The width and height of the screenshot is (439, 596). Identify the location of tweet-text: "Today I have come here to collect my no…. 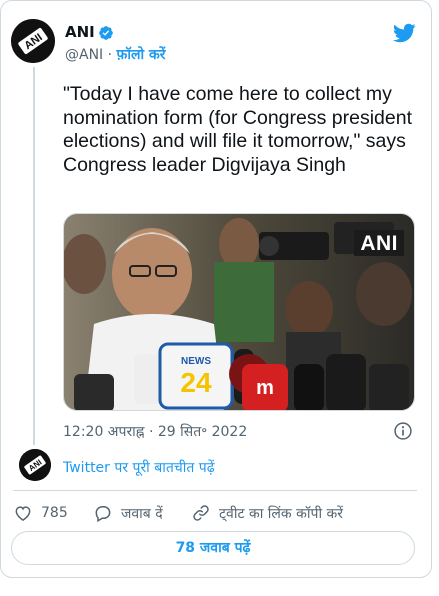
(237, 129).